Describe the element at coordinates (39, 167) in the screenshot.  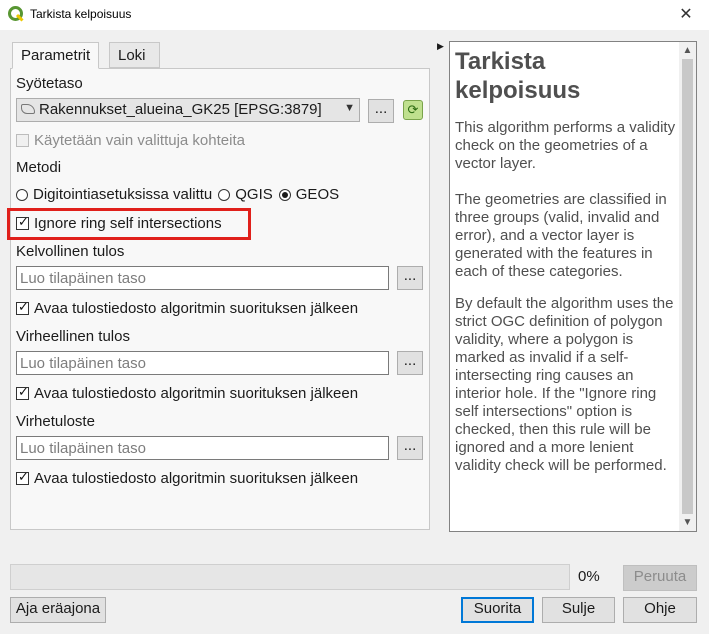
I see `method-label: Metodi` at that location.